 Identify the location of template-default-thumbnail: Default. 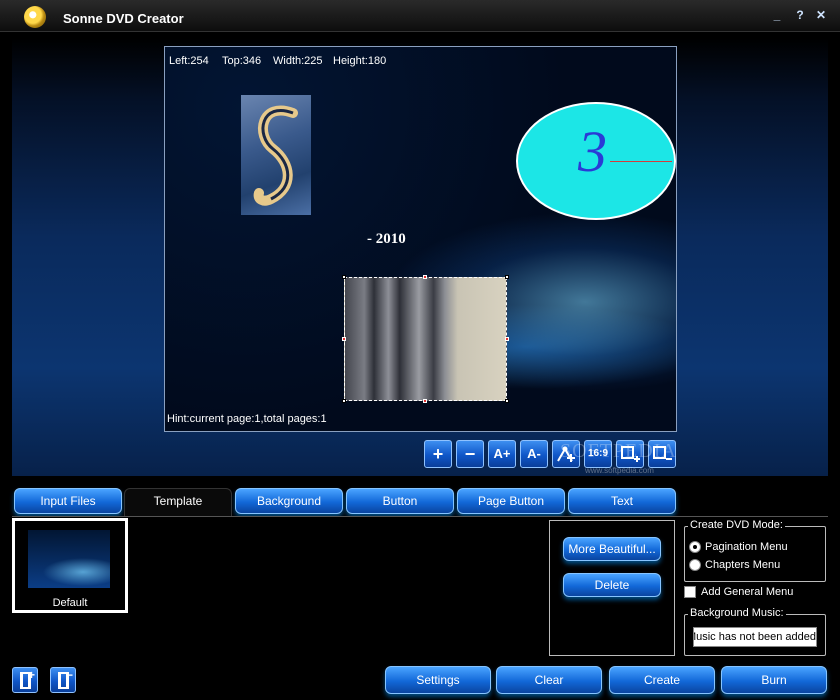
(70, 565).